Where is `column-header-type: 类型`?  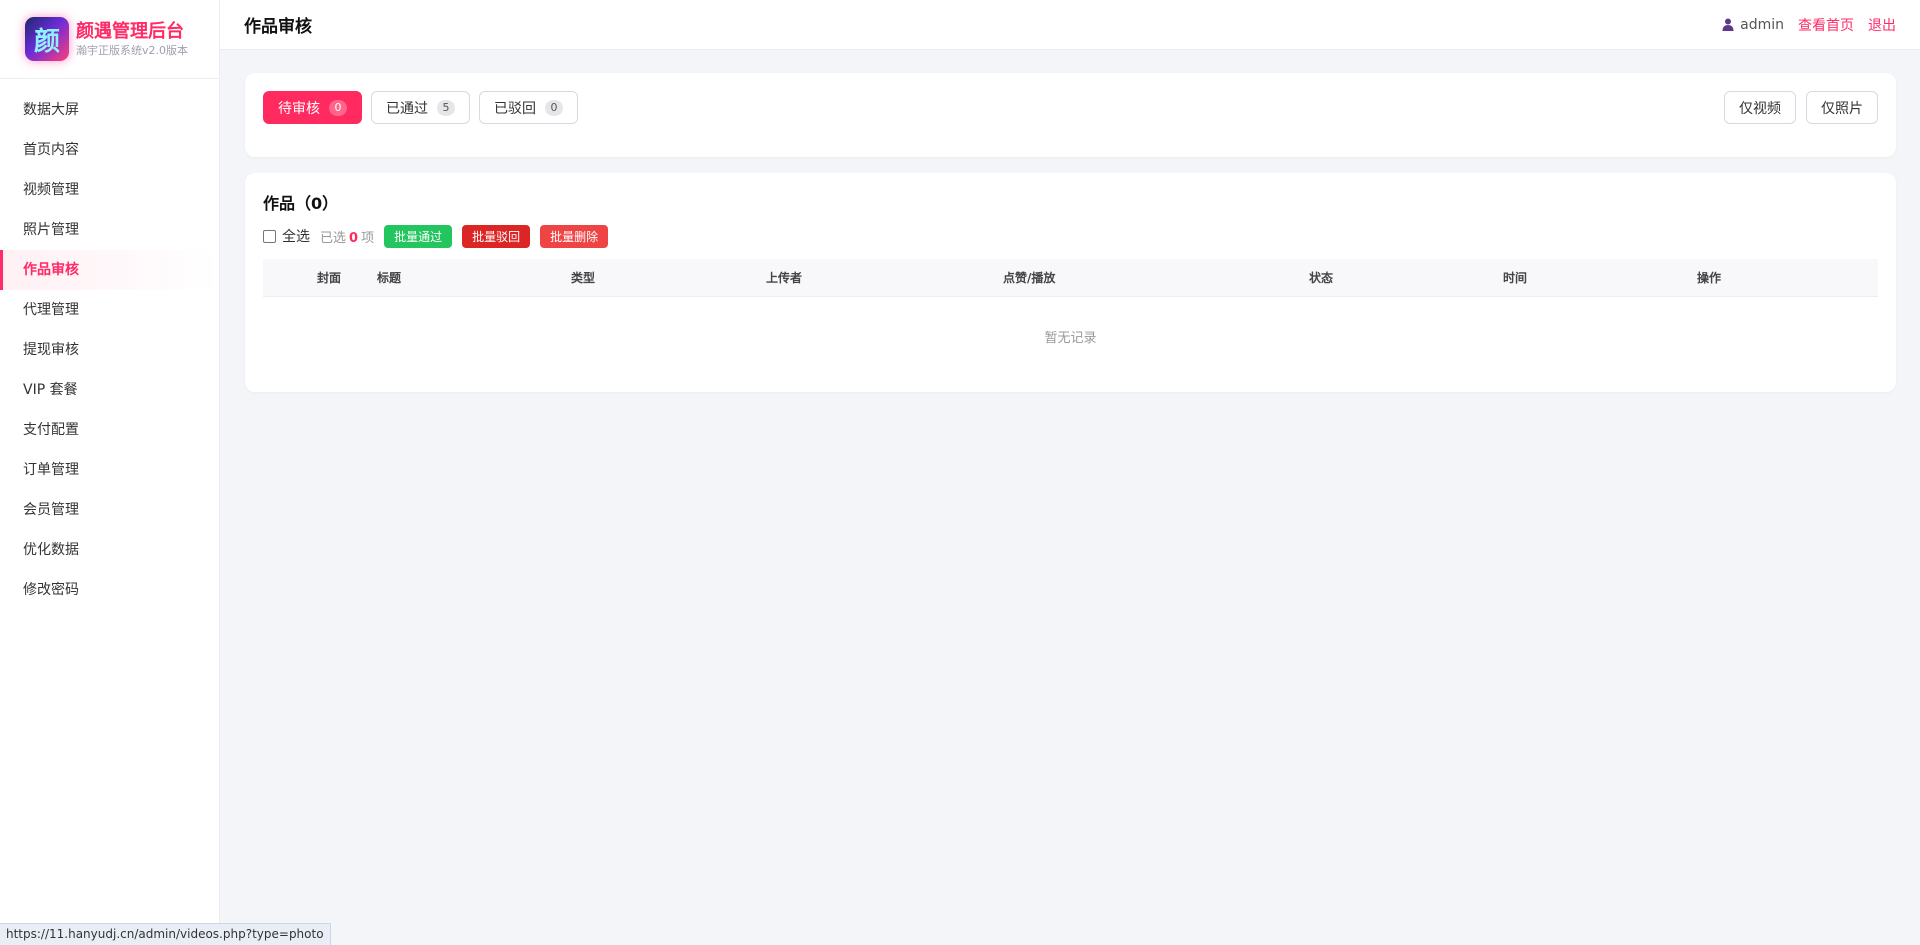
column-header-type: 类型 is located at coordinates (583, 278).